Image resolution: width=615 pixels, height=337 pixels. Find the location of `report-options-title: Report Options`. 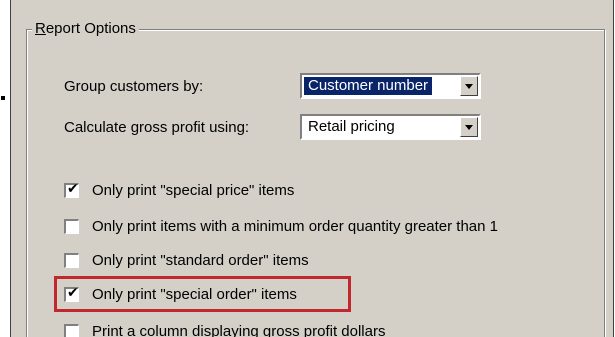

report-options-title: Report Options is located at coordinates (85, 29).